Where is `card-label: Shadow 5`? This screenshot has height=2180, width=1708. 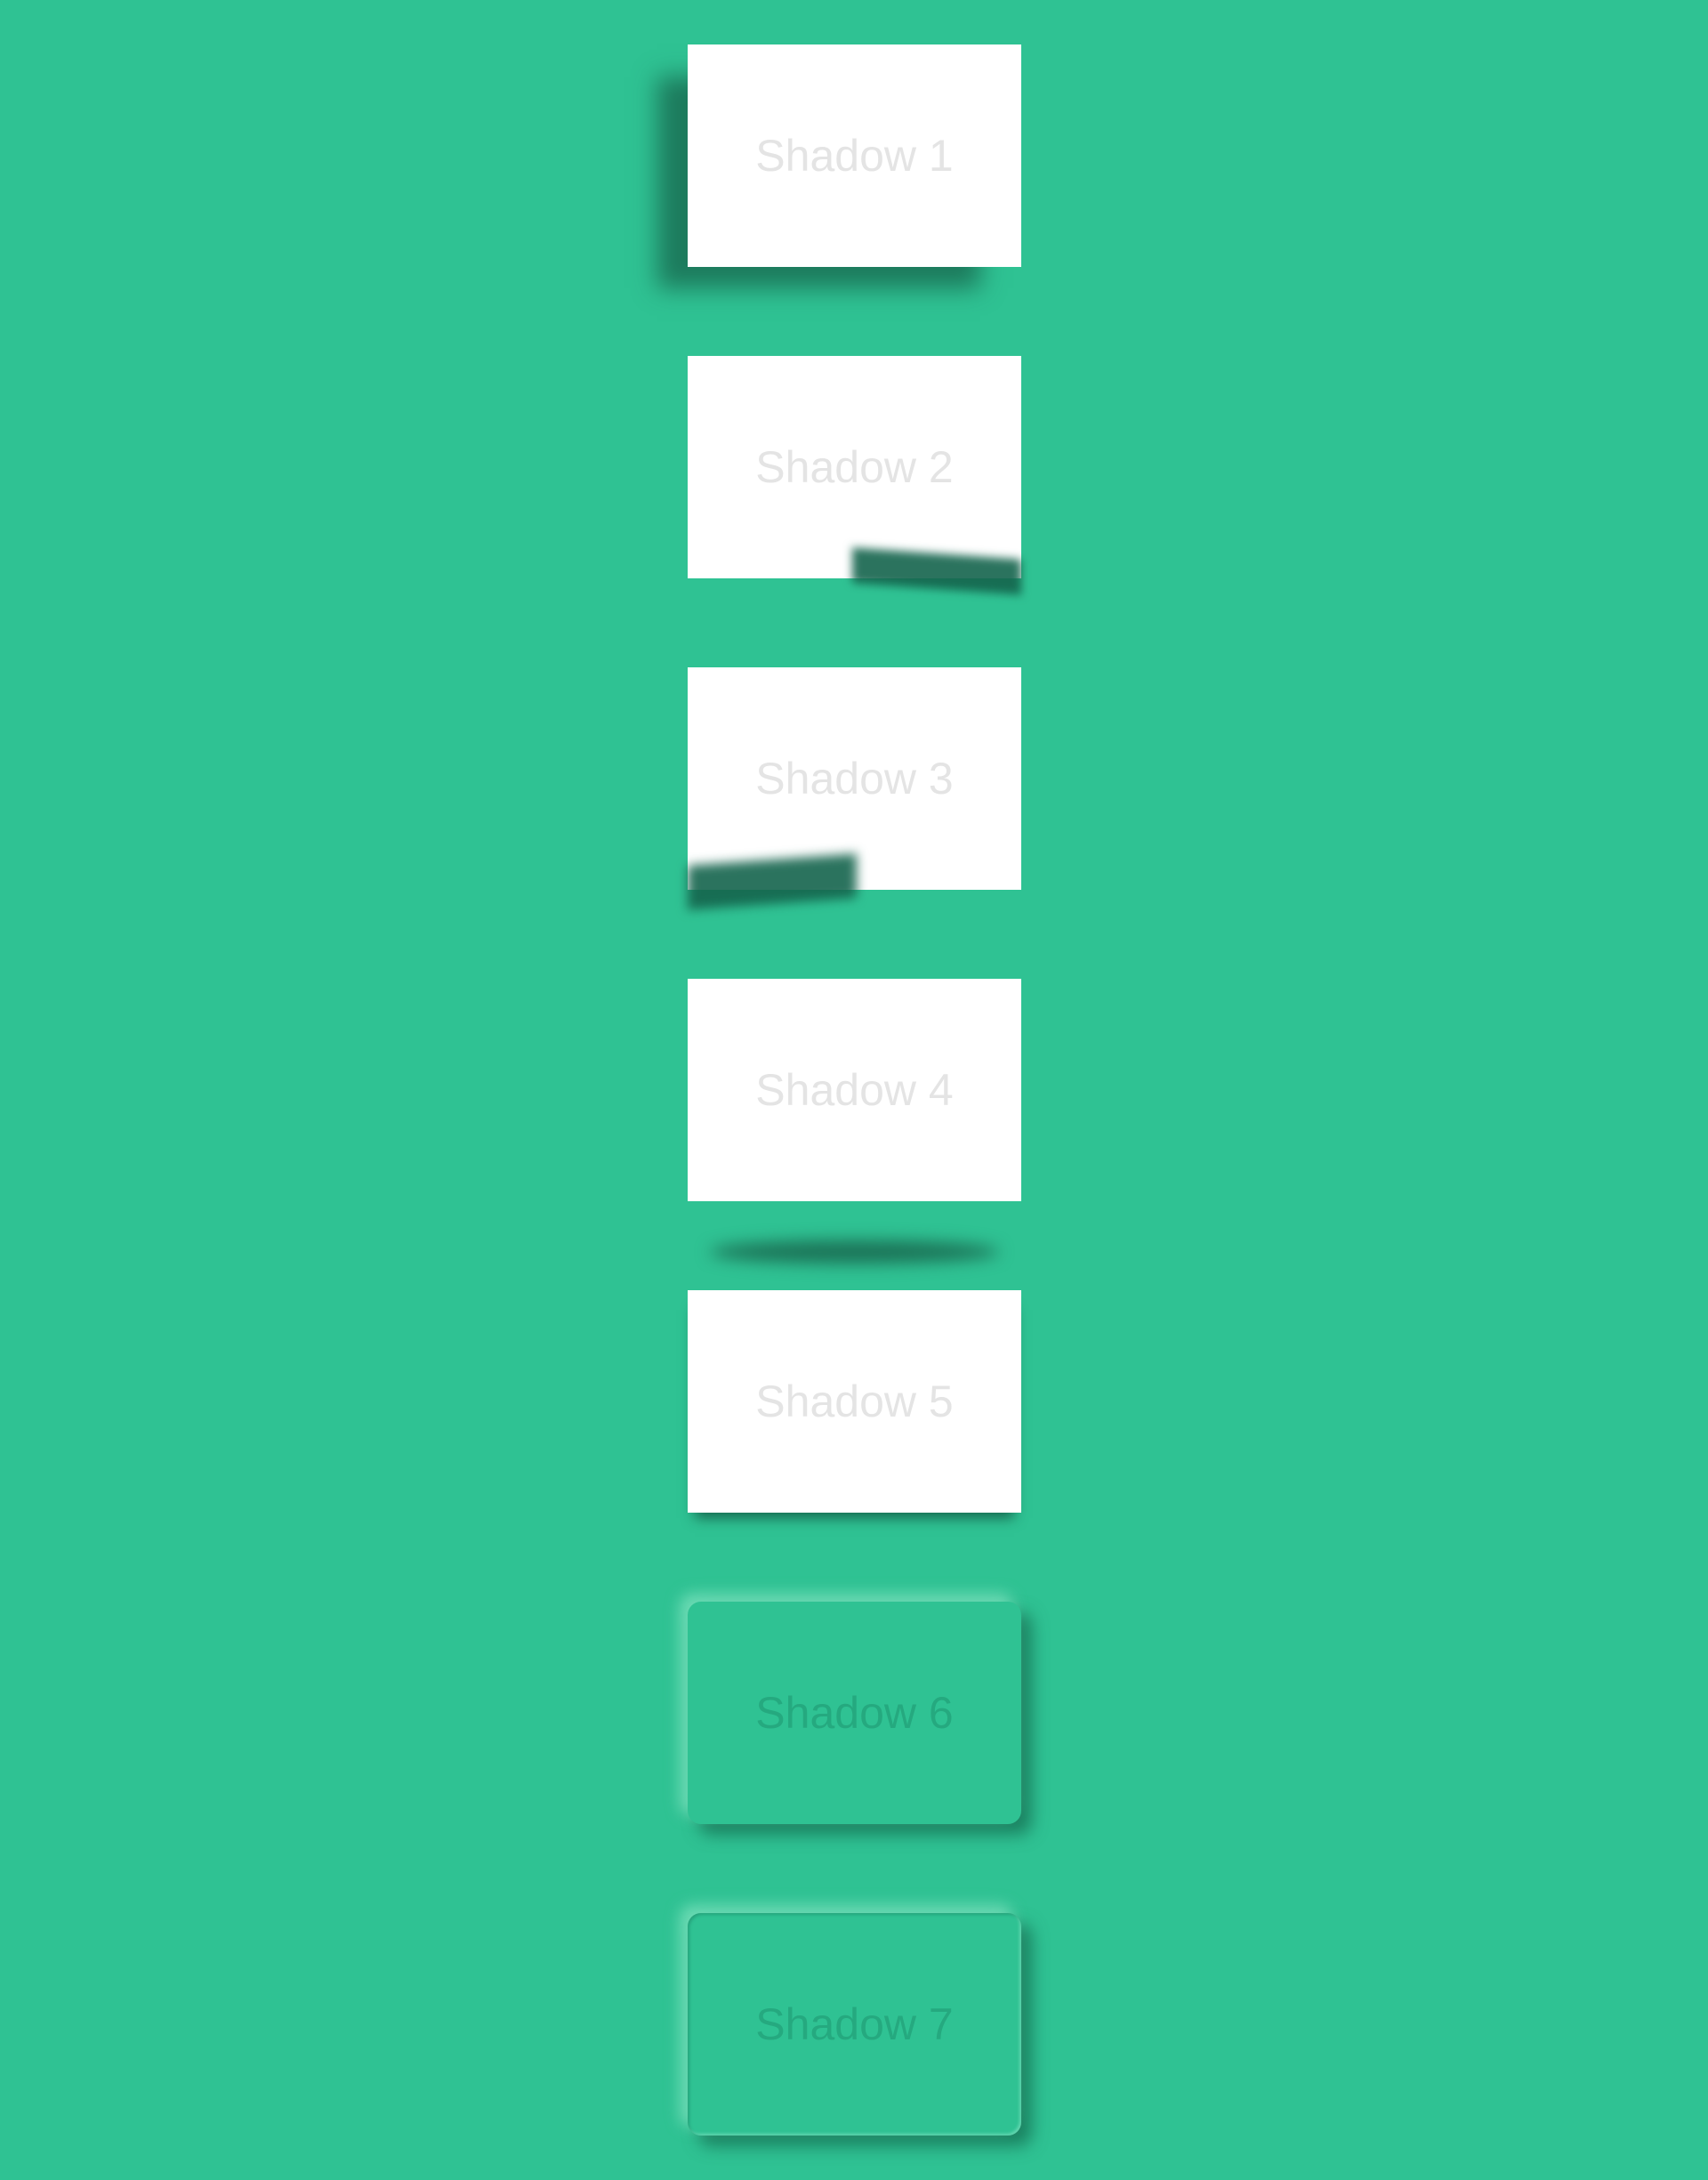
card-label: Shadow 5 is located at coordinates (854, 1401).